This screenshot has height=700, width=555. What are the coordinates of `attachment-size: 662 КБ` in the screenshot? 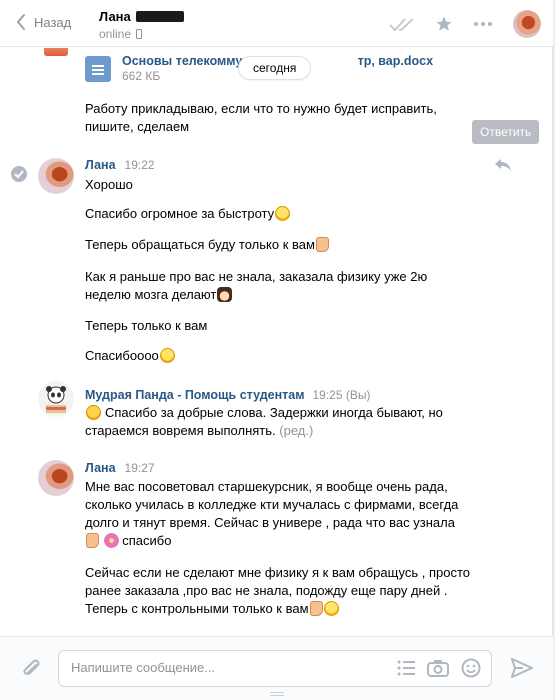 It's located at (141, 76).